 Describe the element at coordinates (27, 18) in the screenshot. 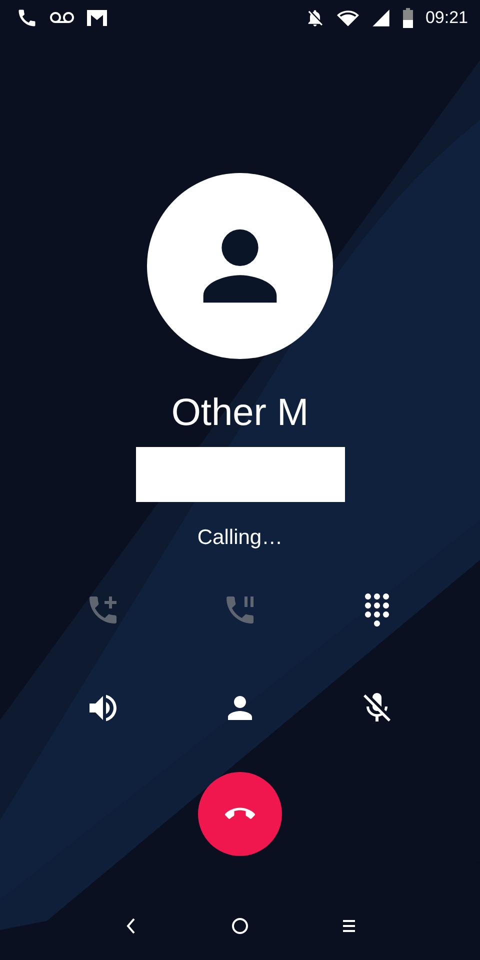

I see `phone-icon` at that location.